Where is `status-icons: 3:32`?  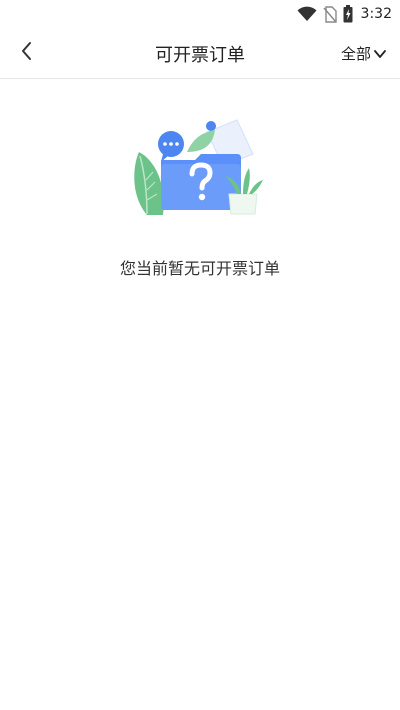 status-icons: 3:32 is located at coordinates (344, 14).